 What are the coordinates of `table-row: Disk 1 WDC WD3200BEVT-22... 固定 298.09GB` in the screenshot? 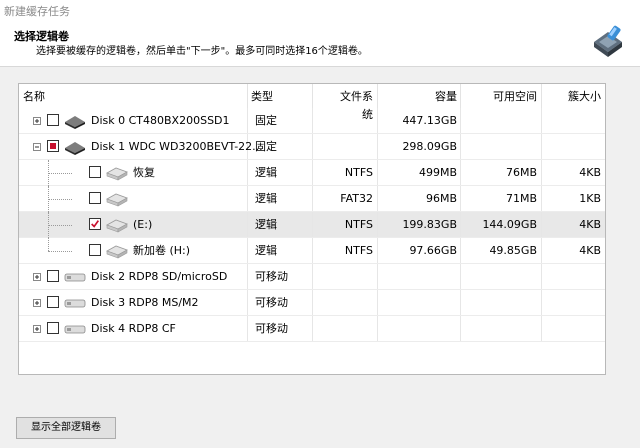 It's located at (312, 147).